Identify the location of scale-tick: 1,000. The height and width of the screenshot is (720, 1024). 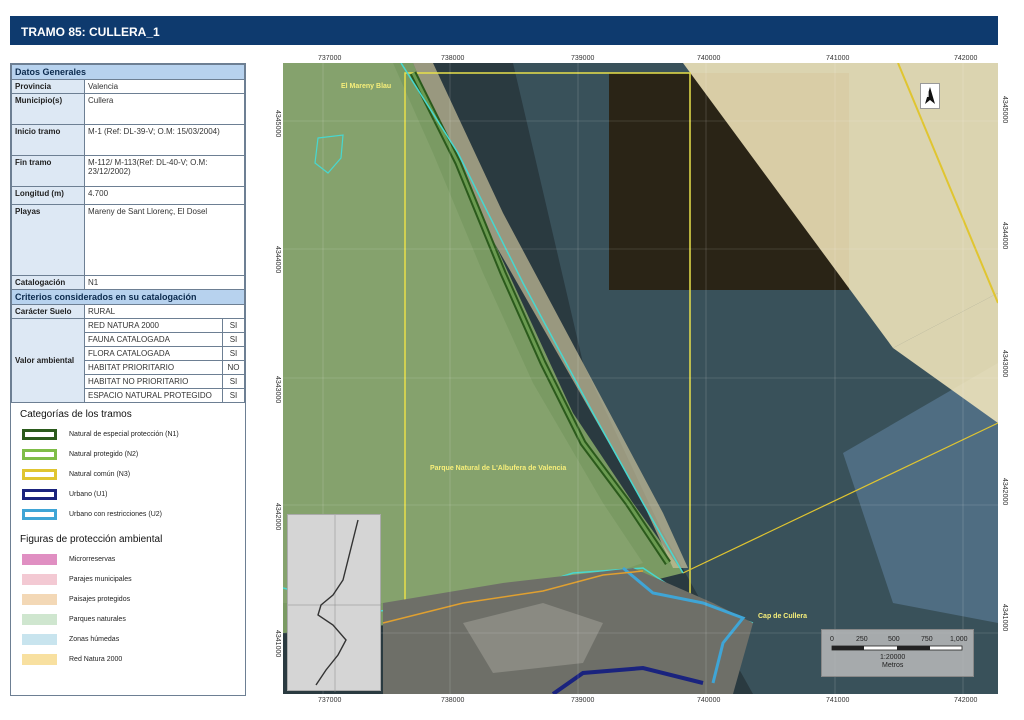
(959, 639).